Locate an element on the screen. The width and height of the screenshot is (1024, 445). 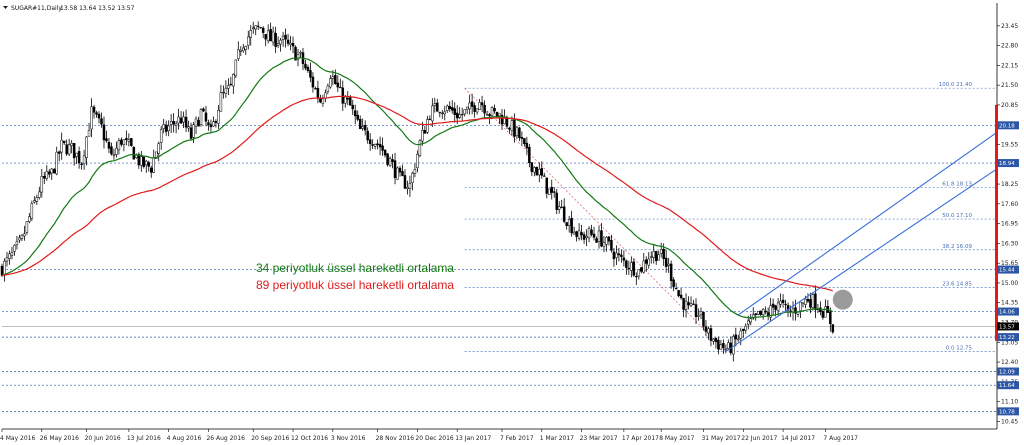
x-tick-label: 20 Jun 2016 is located at coordinates (103, 438).